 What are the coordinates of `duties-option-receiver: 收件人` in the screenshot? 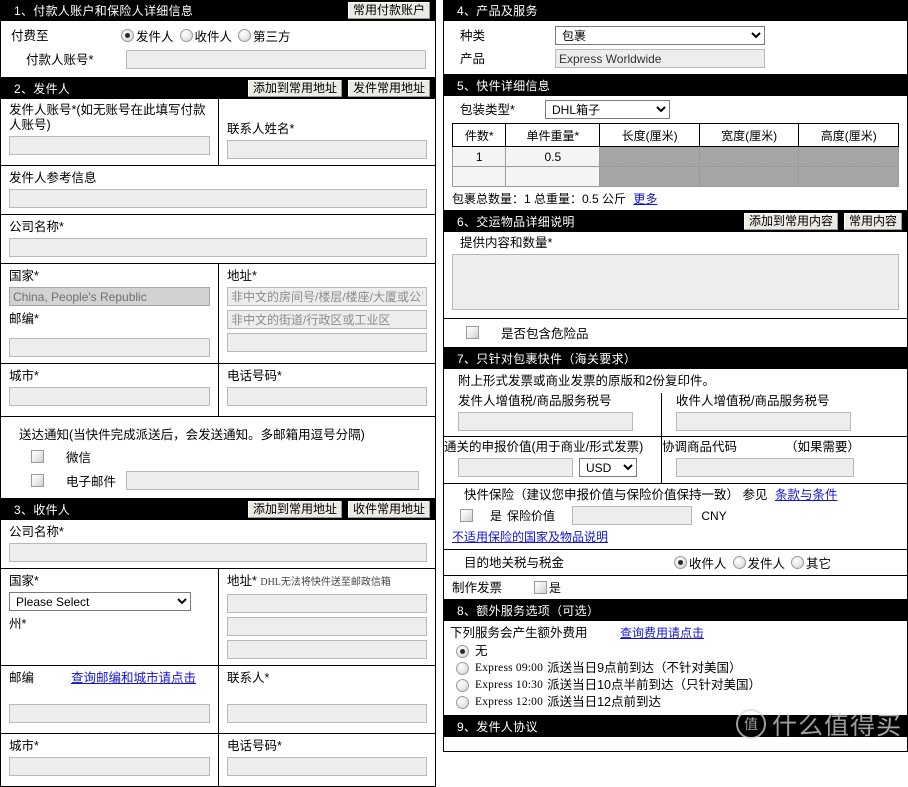 It's located at (700, 562).